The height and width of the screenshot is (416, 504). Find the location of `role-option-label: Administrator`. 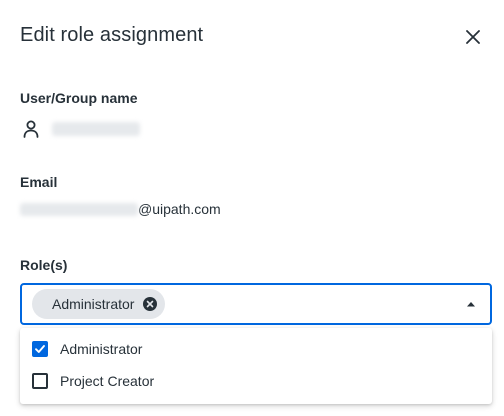

role-option-label: Administrator is located at coordinates (101, 349).